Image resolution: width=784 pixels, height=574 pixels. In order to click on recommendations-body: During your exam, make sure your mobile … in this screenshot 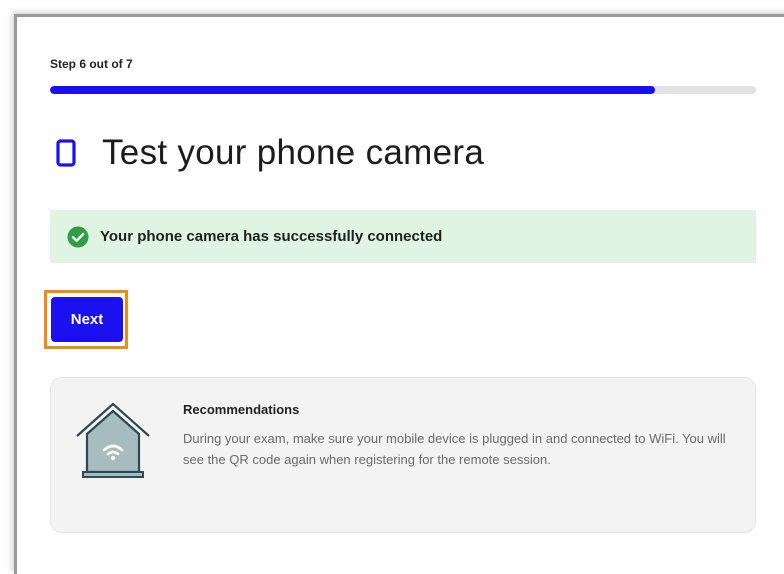, I will do `click(454, 449)`.